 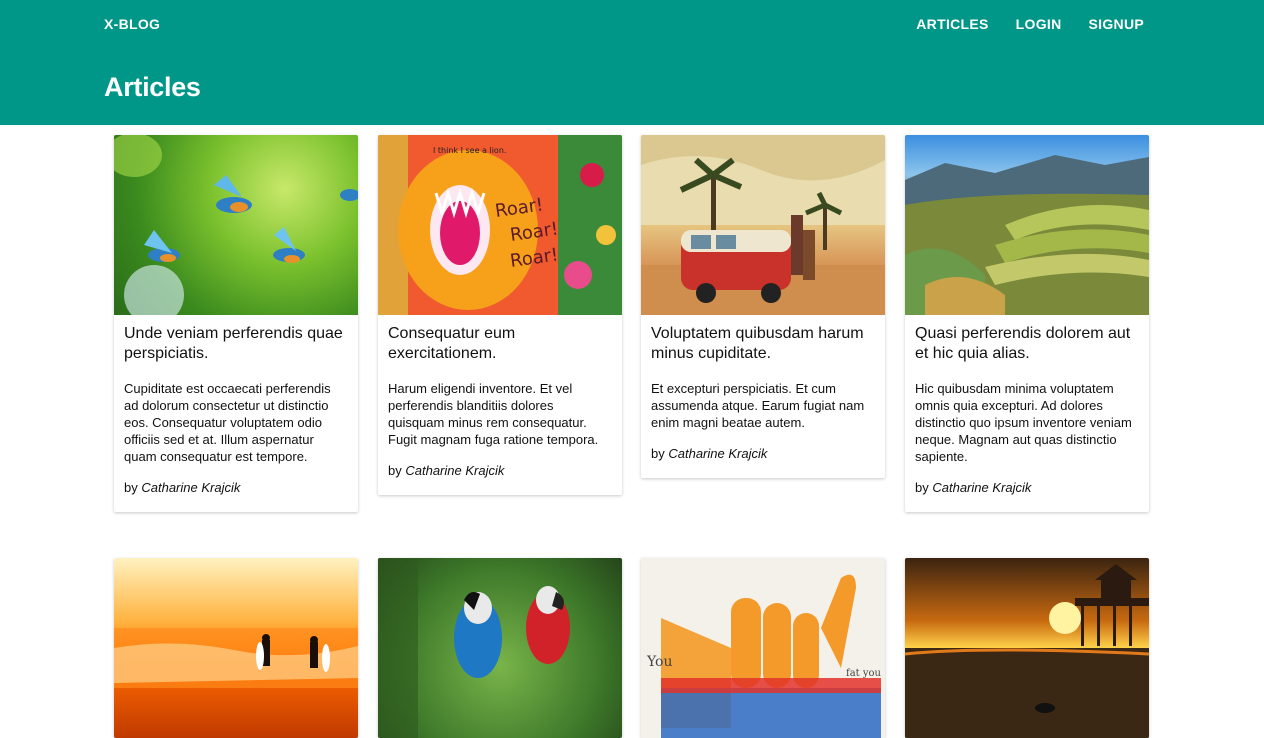 I want to click on article-image-pier-sunset, so click(x=1027, y=648).